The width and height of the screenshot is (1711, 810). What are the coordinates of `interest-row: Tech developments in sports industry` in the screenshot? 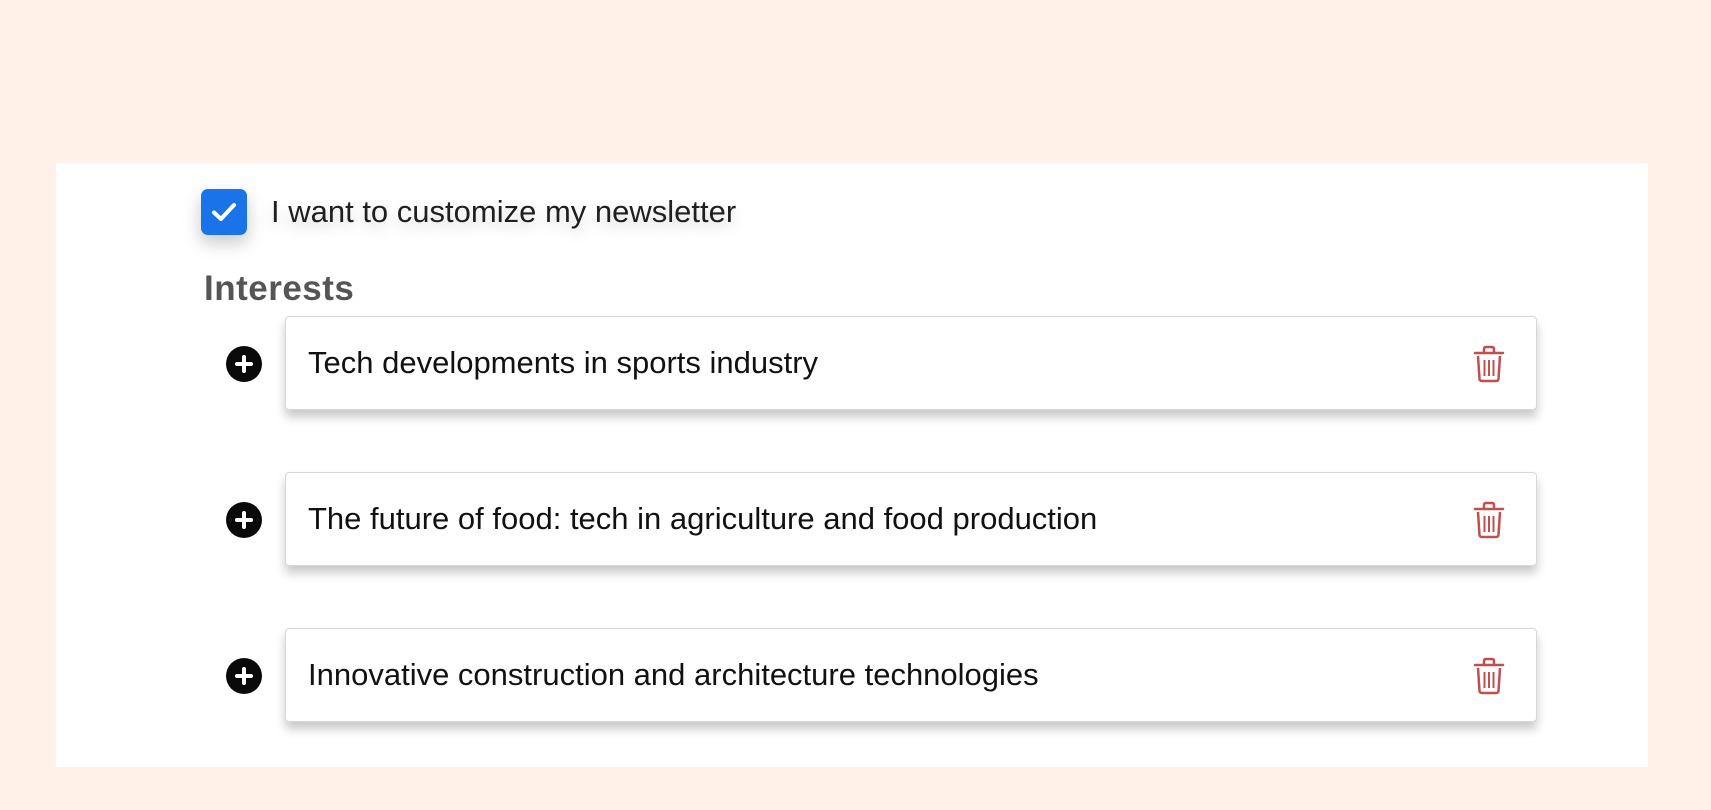 It's located at (911, 364).